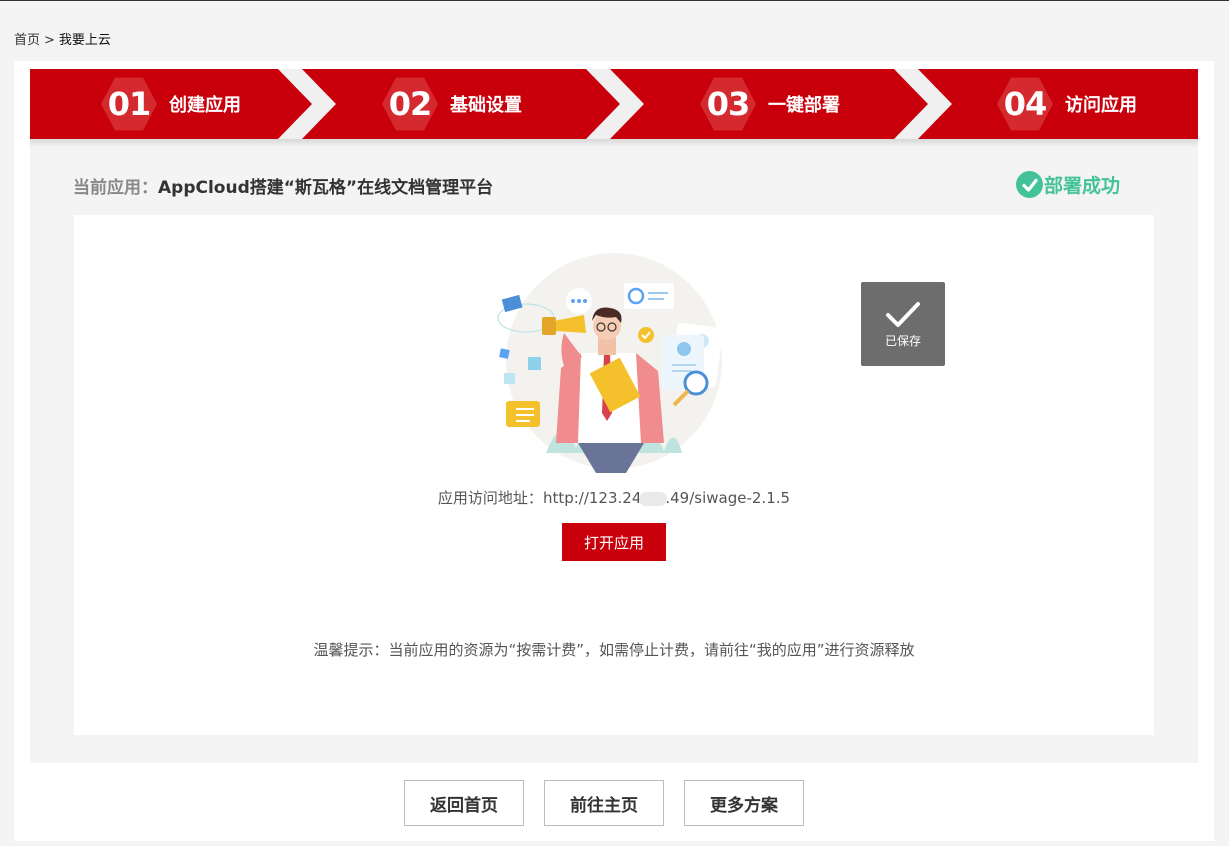  I want to click on step-2-label: 基础设置, so click(486, 105).